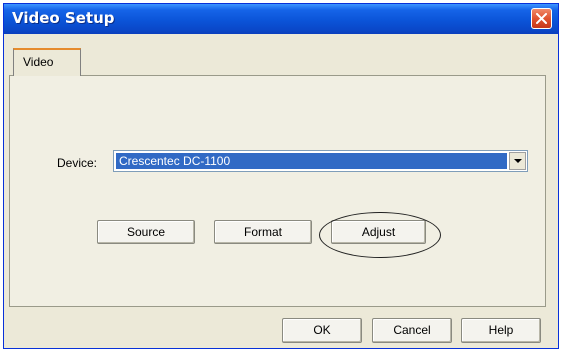  What do you see at coordinates (38, 62) in the screenshot?
I see `tab-video-label: Video` at bounding box center [38, 62].